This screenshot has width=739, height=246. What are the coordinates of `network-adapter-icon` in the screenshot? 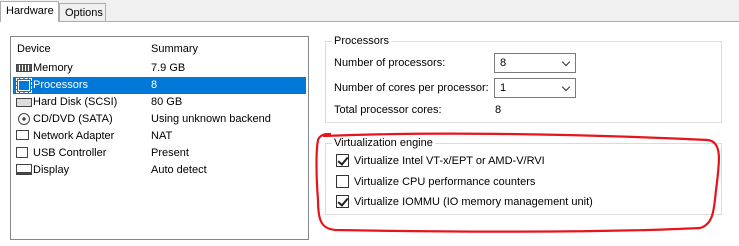 It's located at (22, 135).